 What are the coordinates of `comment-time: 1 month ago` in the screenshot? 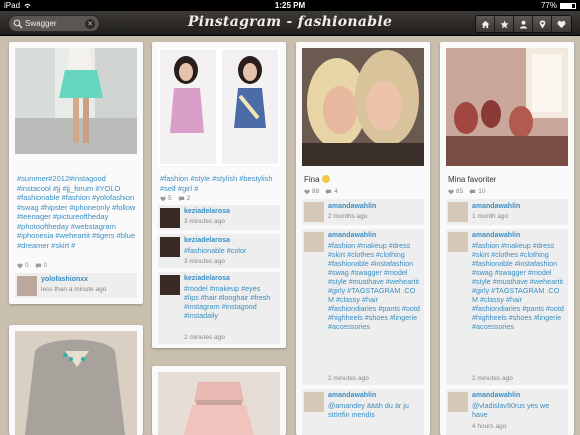 It's located at (490, 216).